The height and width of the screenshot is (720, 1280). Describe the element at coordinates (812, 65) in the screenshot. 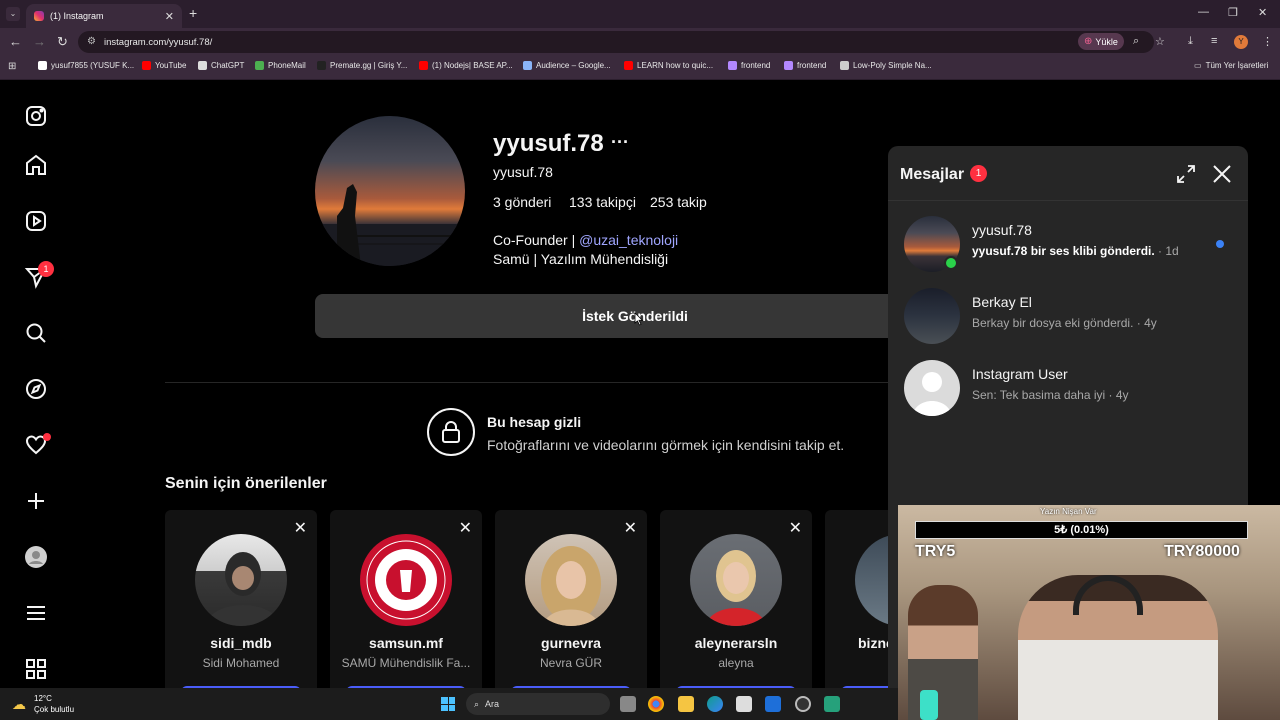

I see `bookmark-label: frontend` at that location.